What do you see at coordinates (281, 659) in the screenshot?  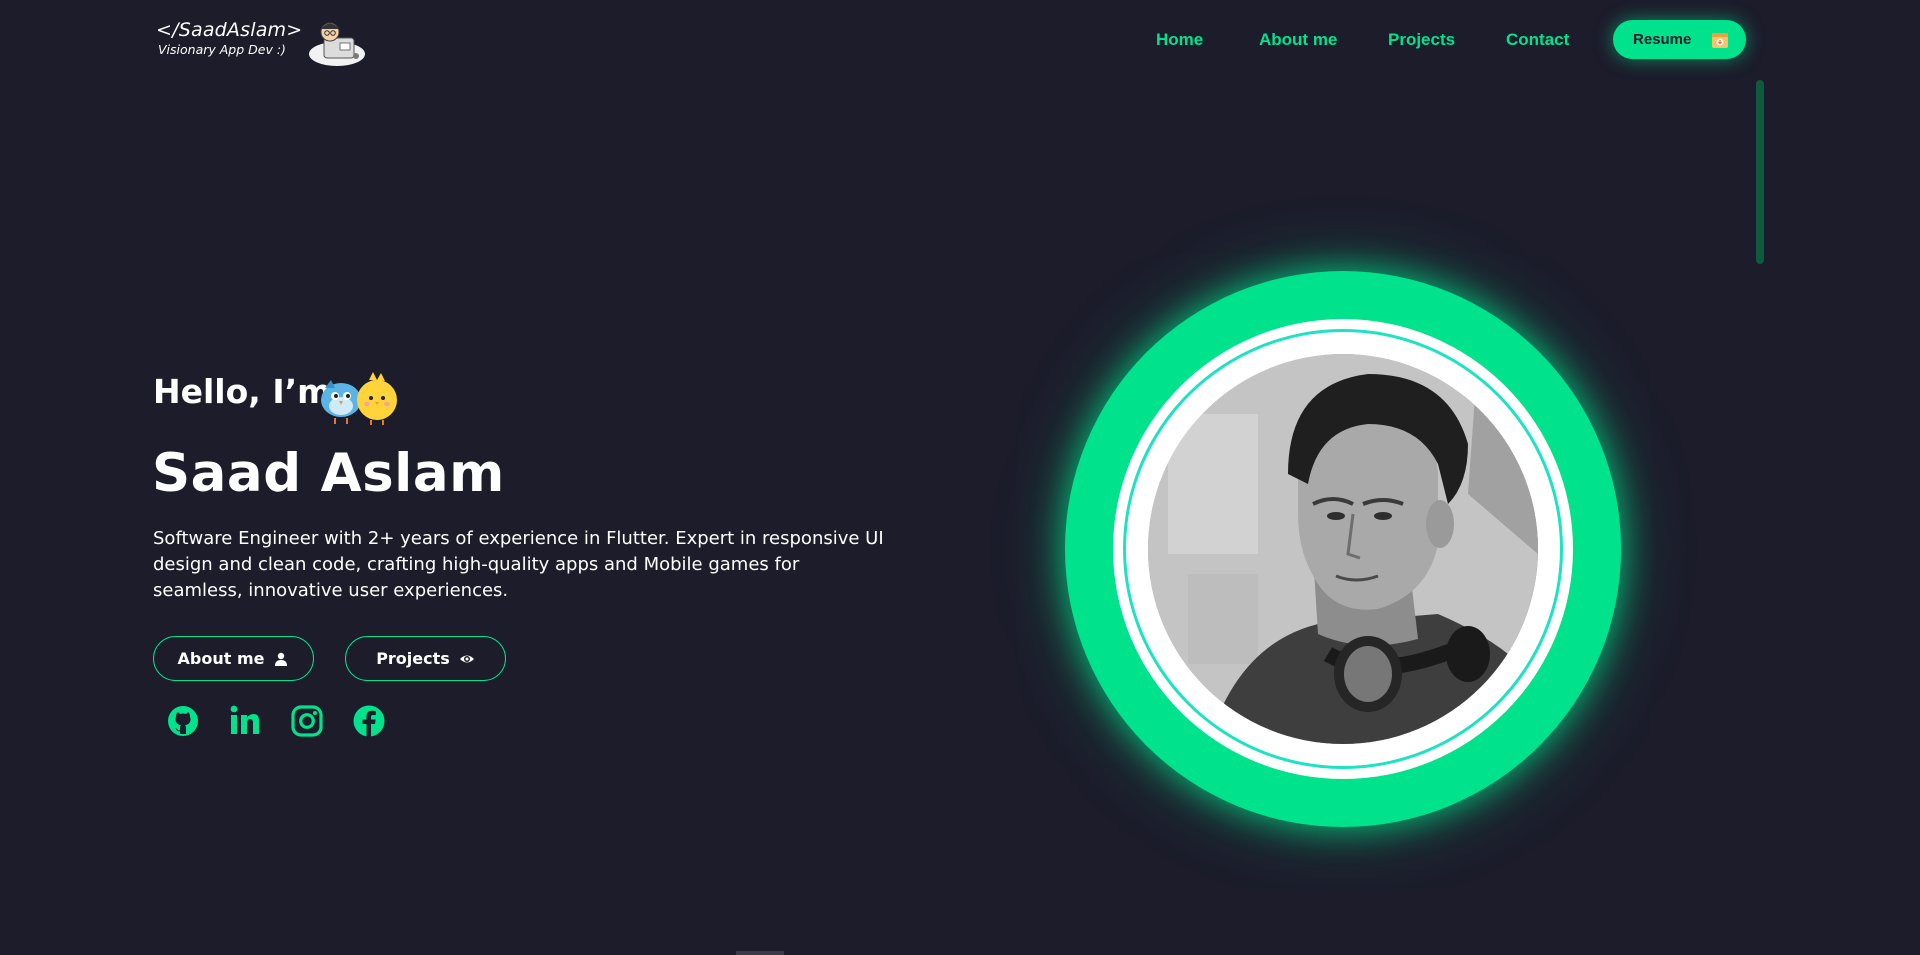 I see `person-icon` at bounding box center [281, 659].